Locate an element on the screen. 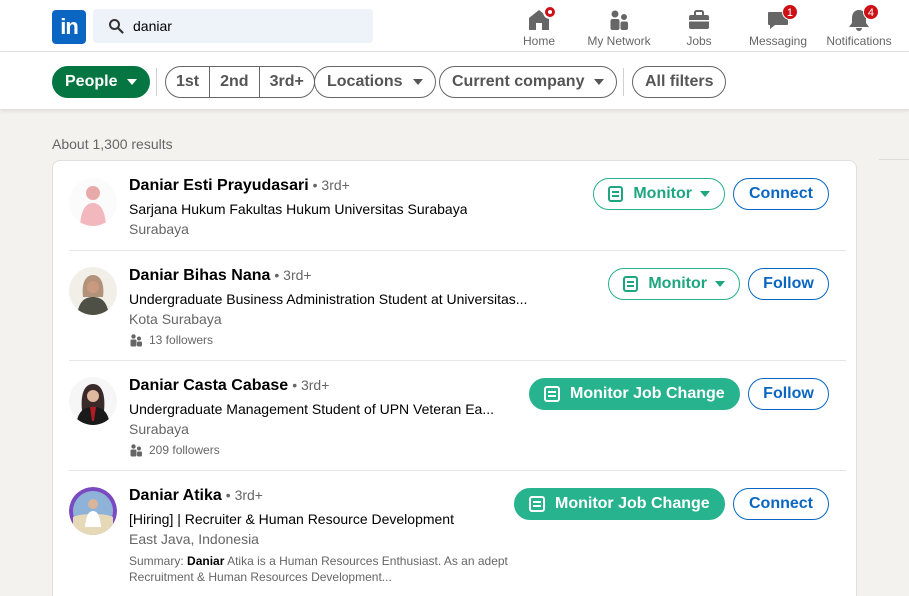 The image size is (909, 596). nav-home-label: Home is located at coordinates (538, 41).